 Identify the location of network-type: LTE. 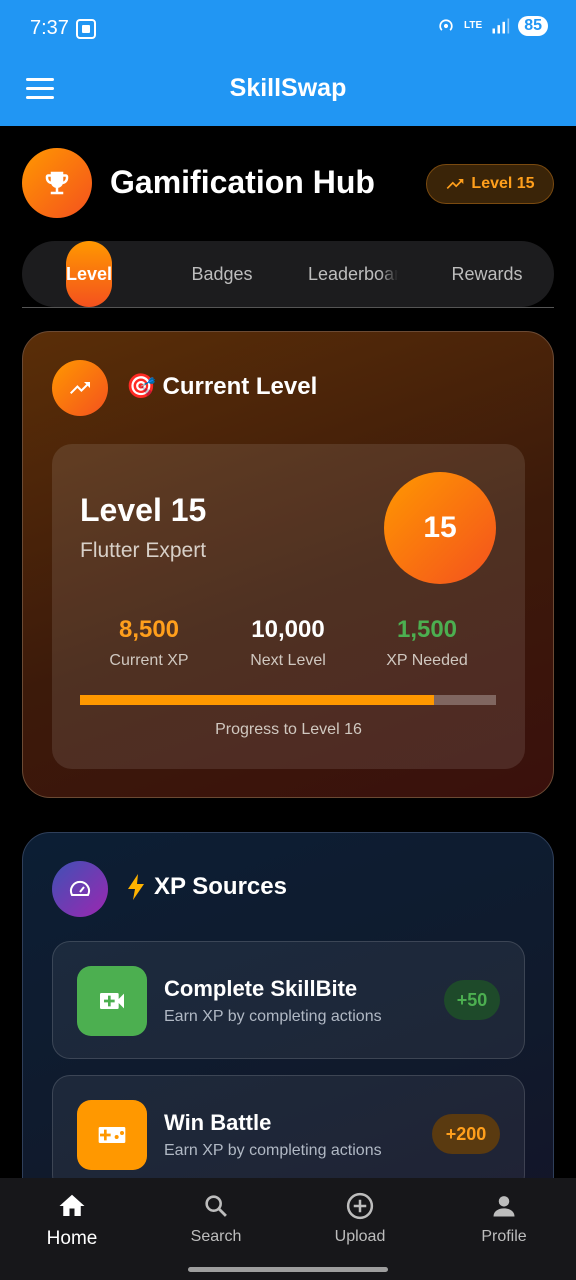
(473, 25).